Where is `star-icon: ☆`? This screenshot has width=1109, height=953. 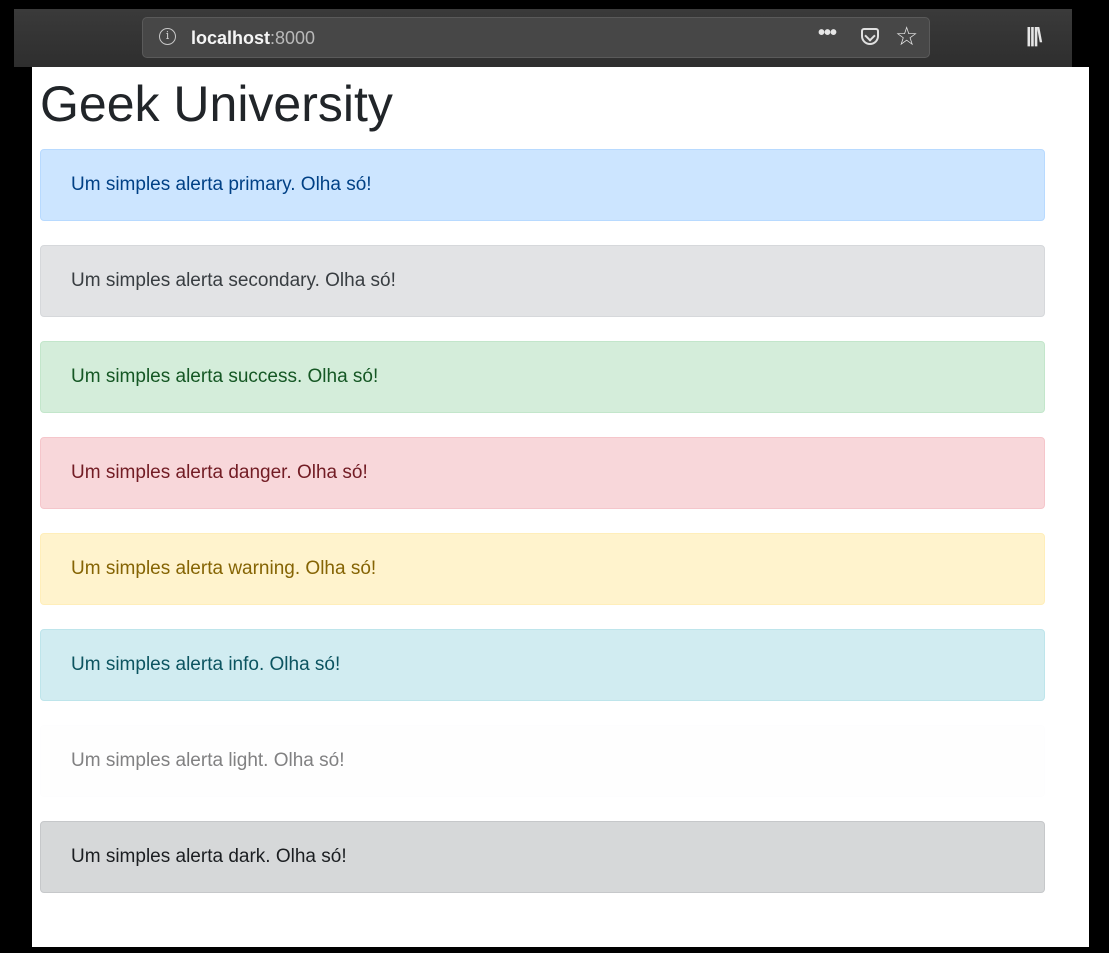
star-icon: ☆ is located at coordinates (906, 36).